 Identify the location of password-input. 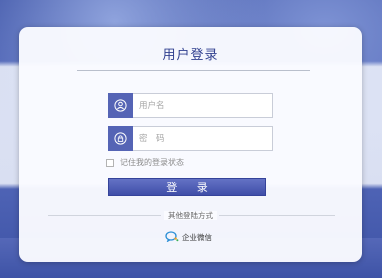
(203, 138).